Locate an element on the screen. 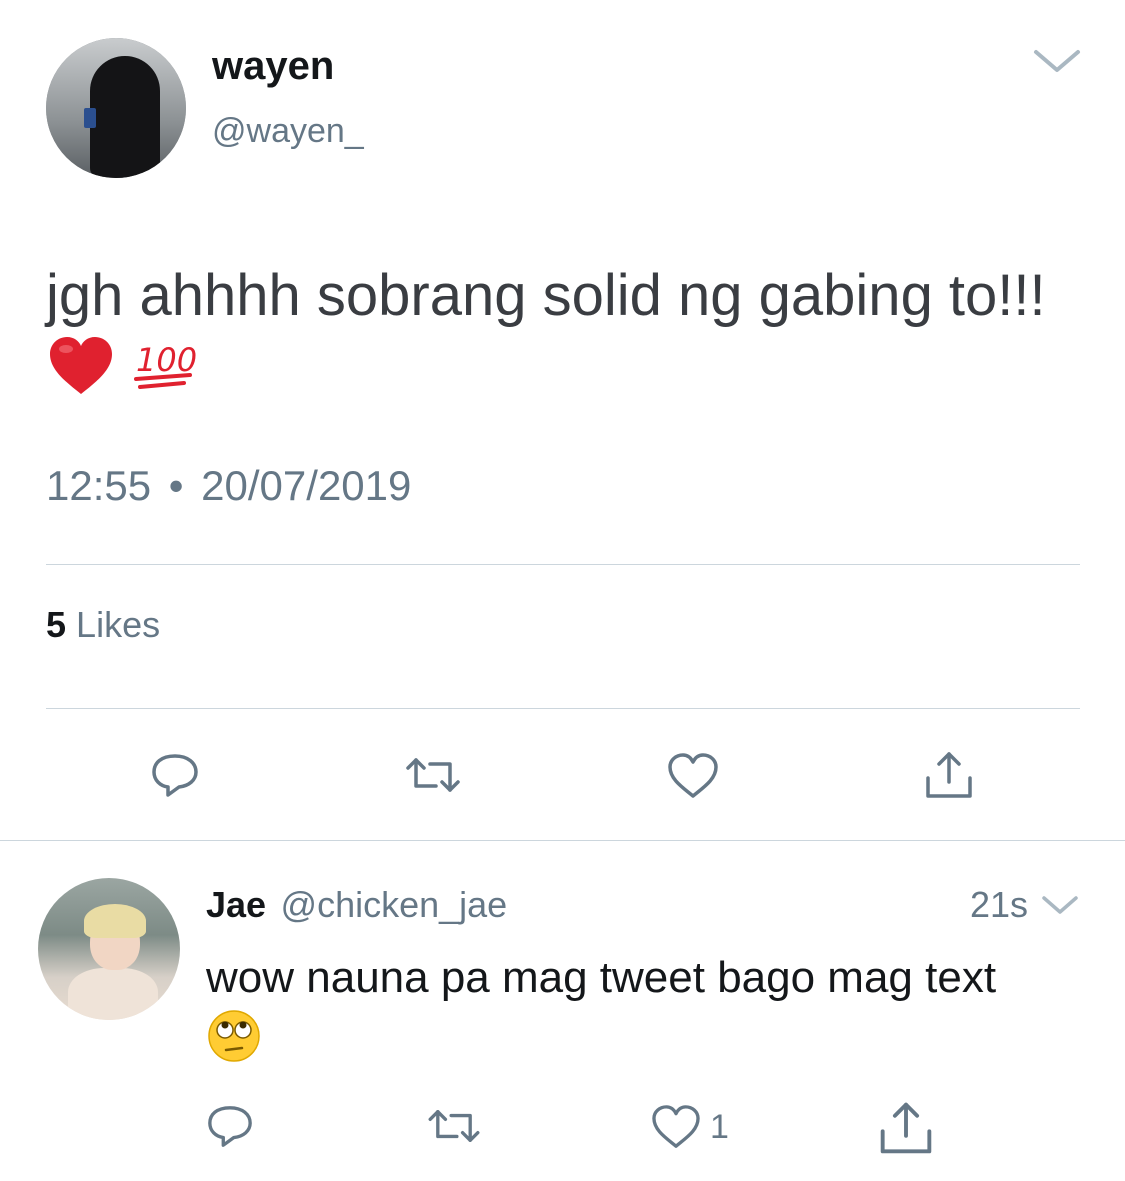 This screenshot has width=1125, height=1181. timestamp: 12:55 • 20/07/2019 is located at coordinates (228, 486).